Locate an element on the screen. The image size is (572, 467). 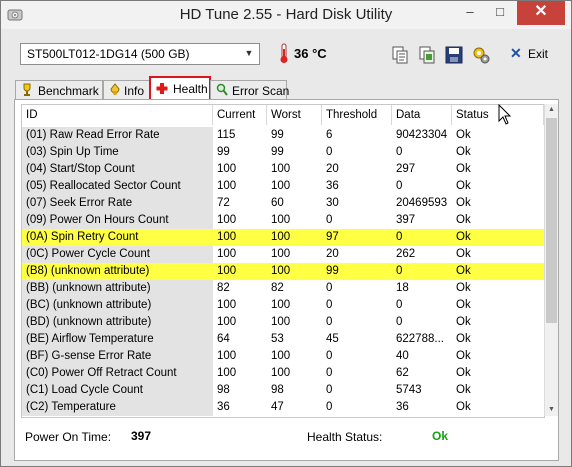
scroll-down-icon: ▼ is located at coordinates (551, 410).